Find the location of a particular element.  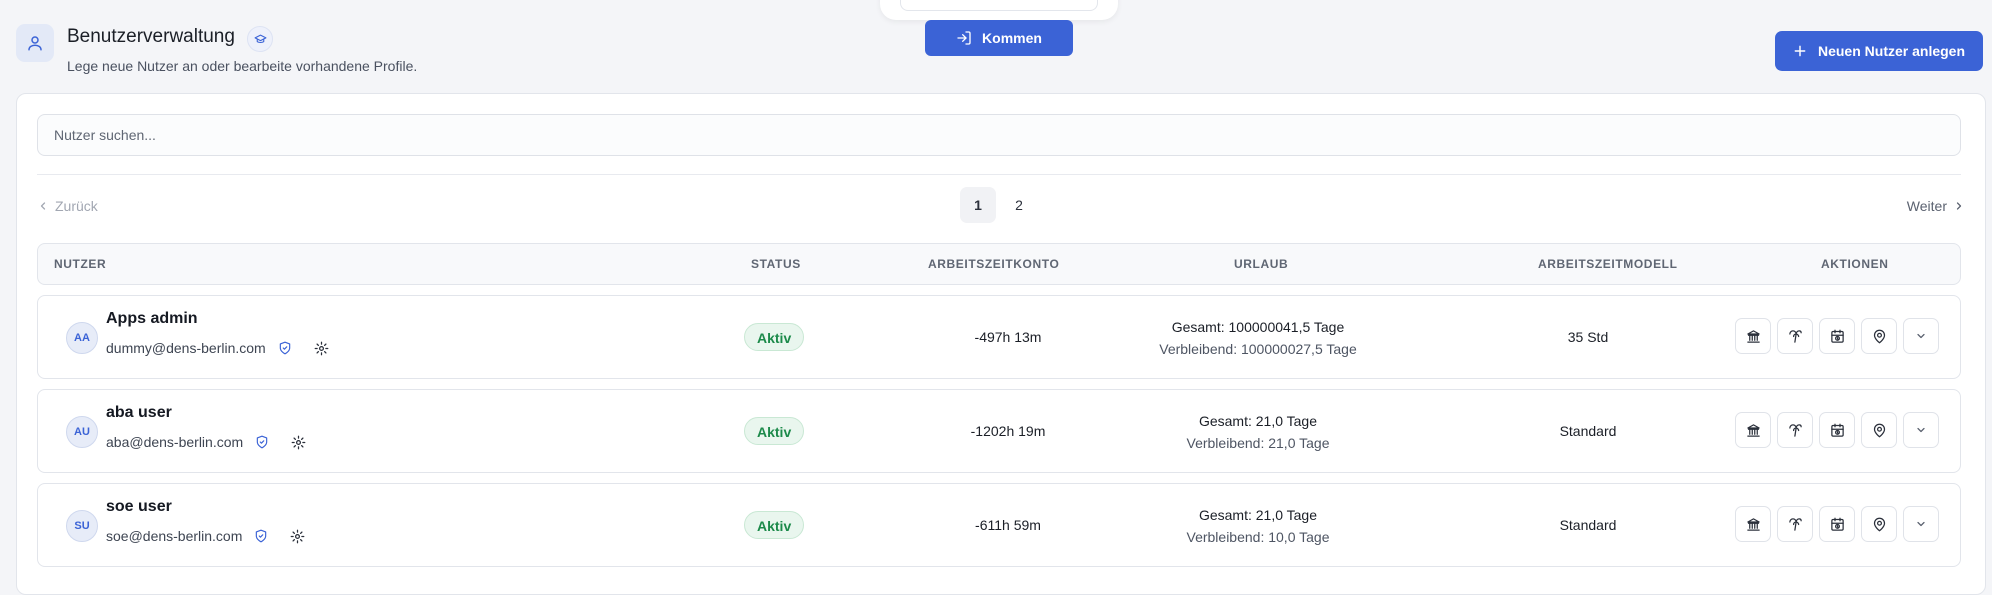

avatar: AU is located at coordinates (82, 432).